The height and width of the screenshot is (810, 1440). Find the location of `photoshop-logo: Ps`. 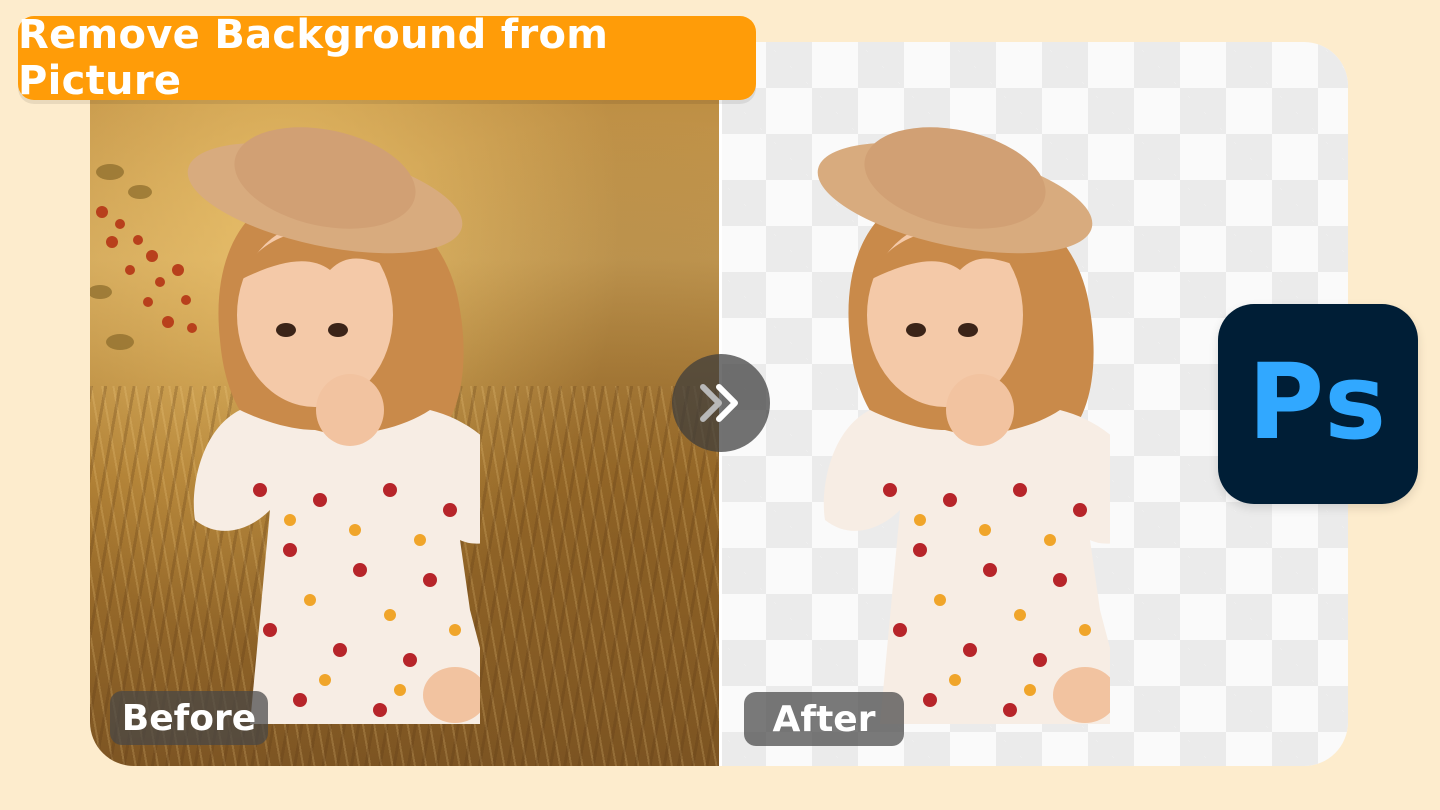

photoshop-logo: Ps is located at coordinates (1318, 404).